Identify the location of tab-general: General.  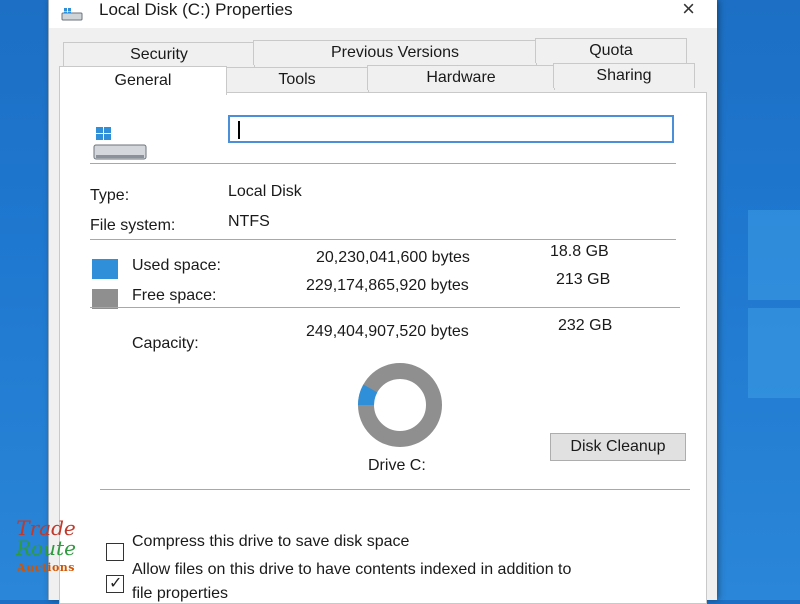
(143, 80).